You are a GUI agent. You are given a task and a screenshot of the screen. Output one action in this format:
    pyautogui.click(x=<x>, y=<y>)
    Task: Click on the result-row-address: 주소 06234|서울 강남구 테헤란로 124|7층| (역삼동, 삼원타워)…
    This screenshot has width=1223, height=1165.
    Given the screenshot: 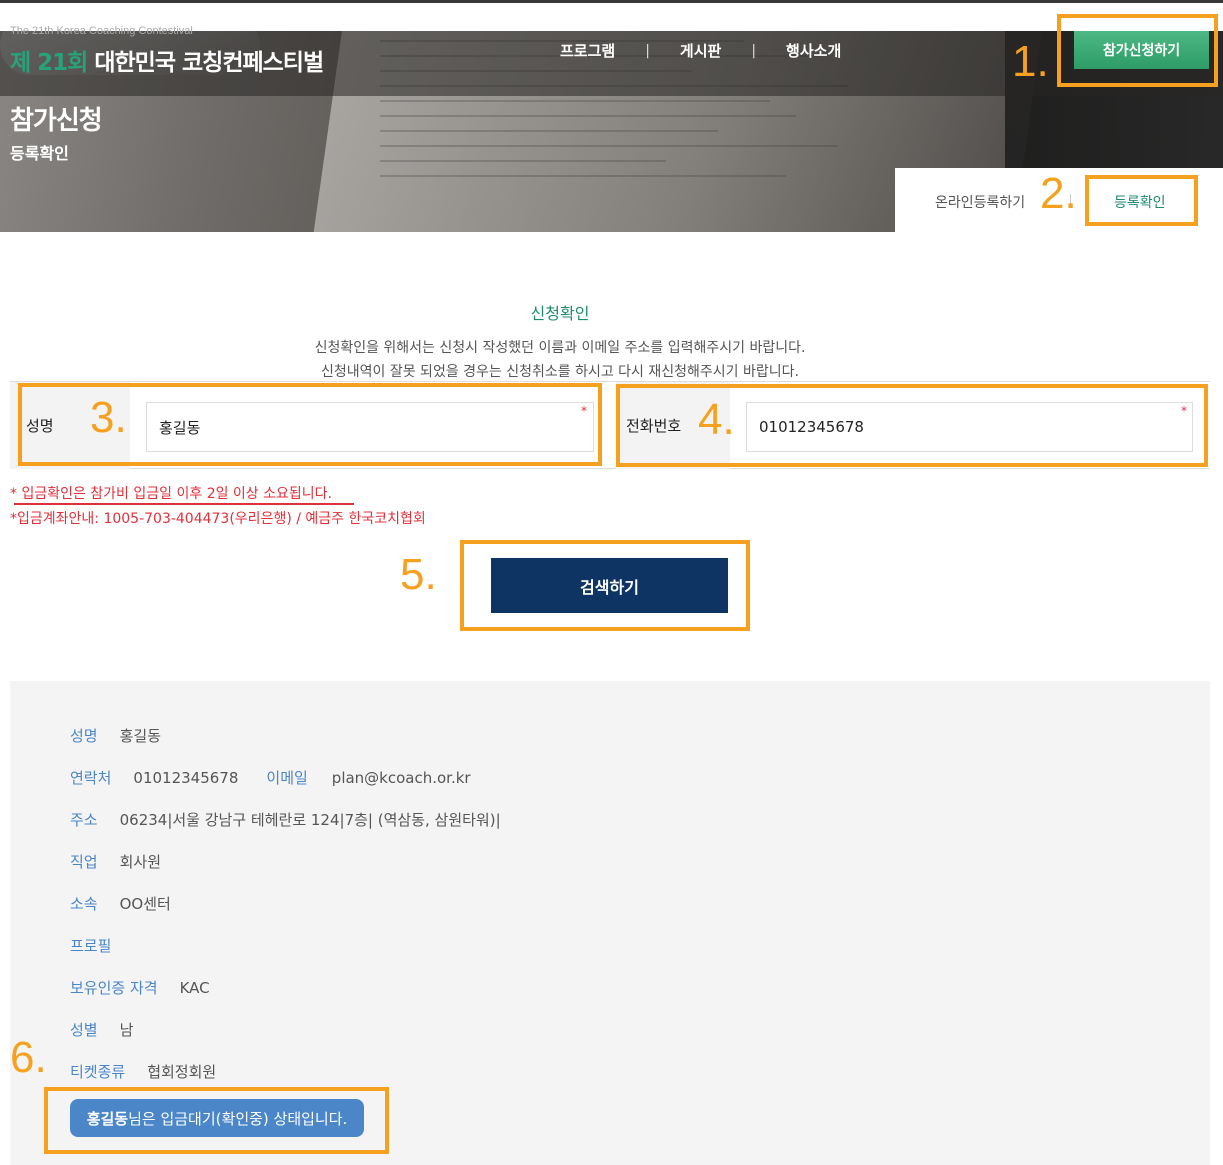 What is the action you would take?
    pyautogui.click(x=285, y=819)
    